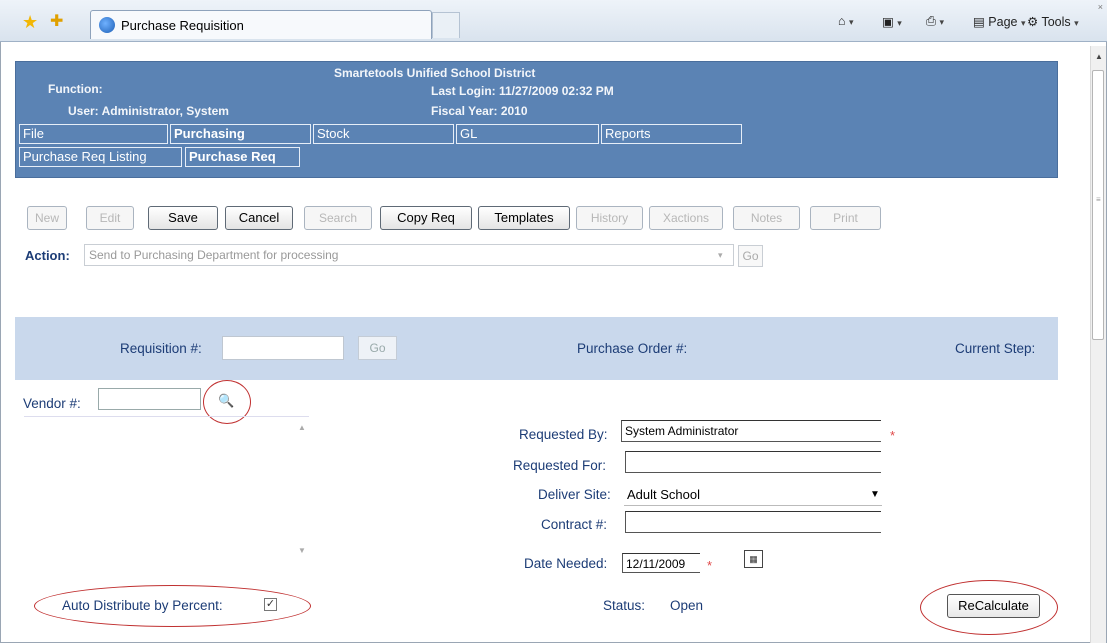  I want to click on requisition-input, so click(283, 348).